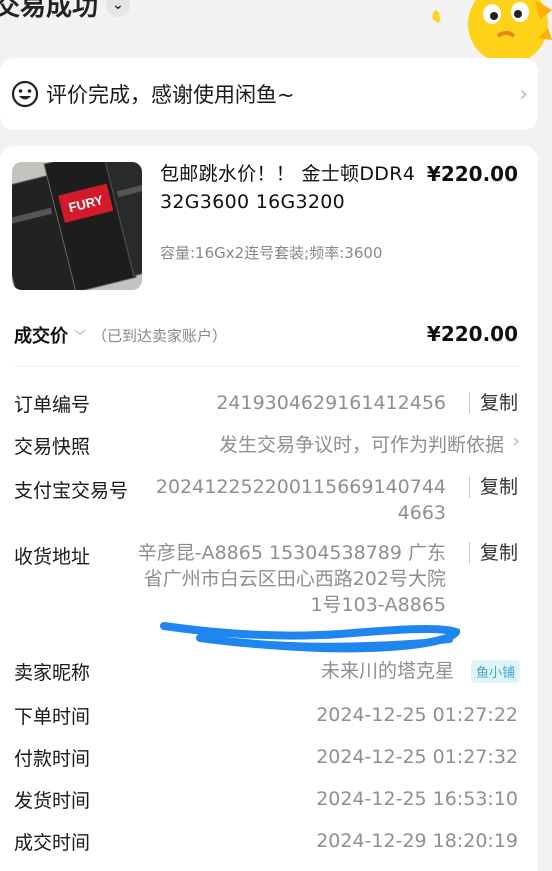 The height and width of the screenshot is (871, 552). I want to click on product-thumbnail: FURY, so click(77, 226).